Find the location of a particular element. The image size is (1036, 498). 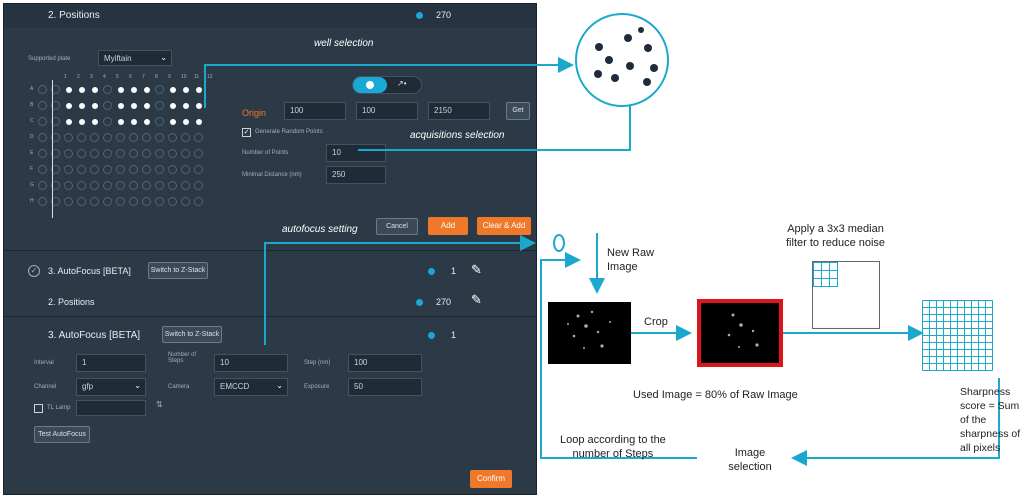

raw-image is located at coordinates (589, 333).